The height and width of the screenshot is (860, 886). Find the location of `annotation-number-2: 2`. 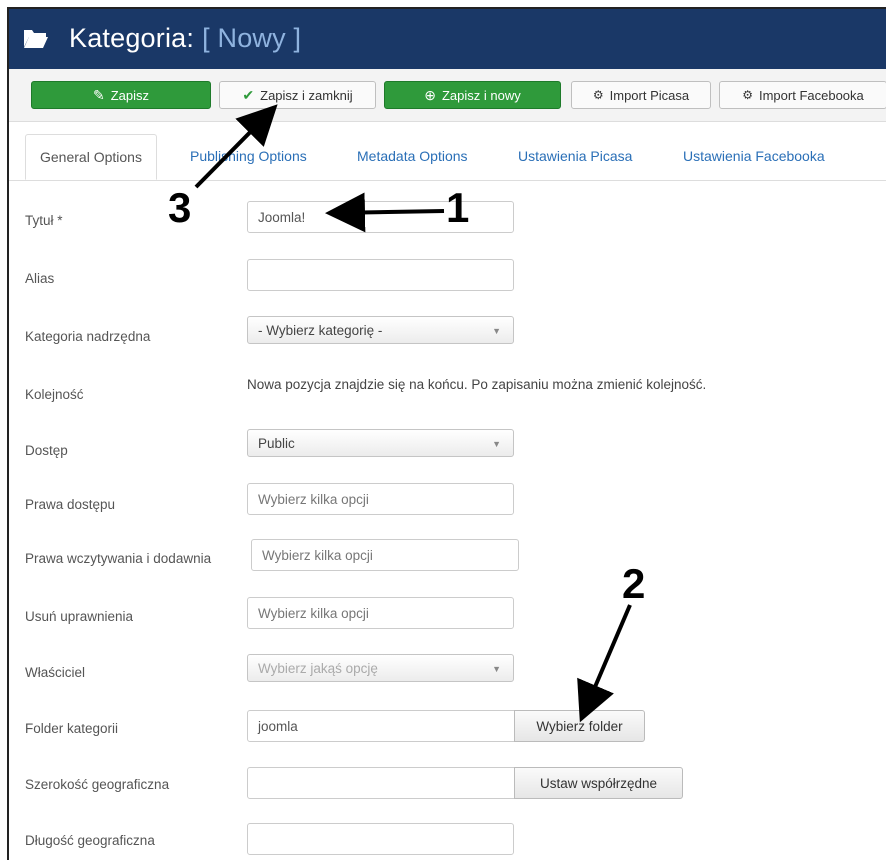

annotation-number-2: 2 is located at coordinates (634, 583).